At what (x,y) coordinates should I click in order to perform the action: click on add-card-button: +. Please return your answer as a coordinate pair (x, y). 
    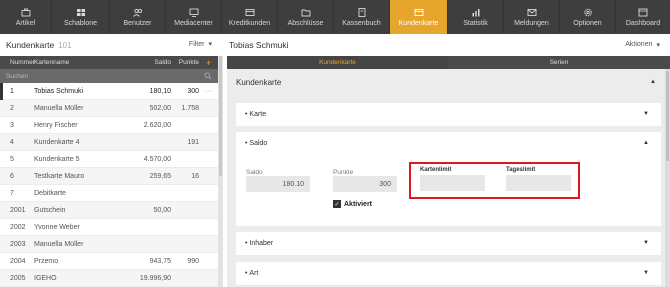
    Looking at the image, I should click on (208, 63).